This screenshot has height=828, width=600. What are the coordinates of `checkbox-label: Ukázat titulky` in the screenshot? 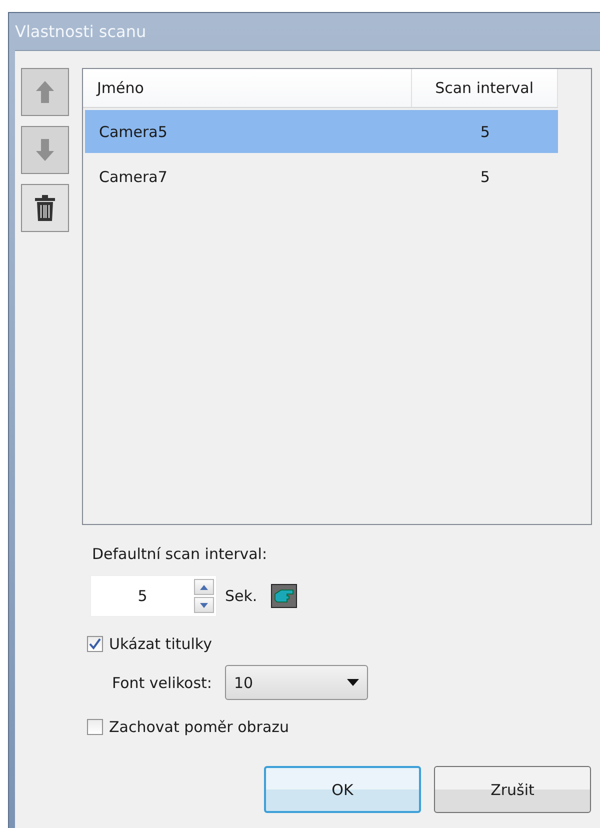 It's located at (160, 644).